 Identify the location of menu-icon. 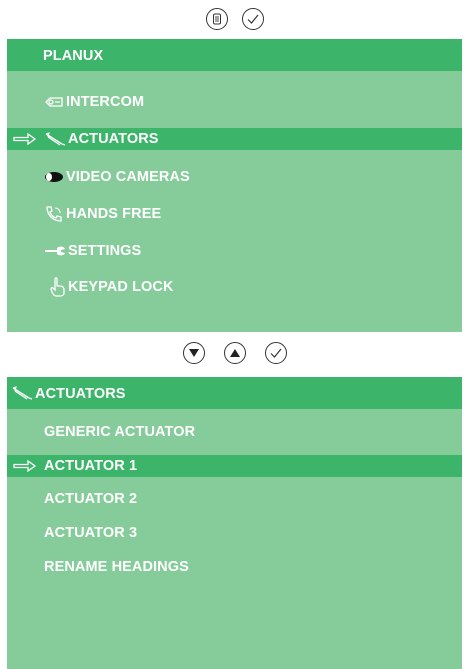
(216, 19).